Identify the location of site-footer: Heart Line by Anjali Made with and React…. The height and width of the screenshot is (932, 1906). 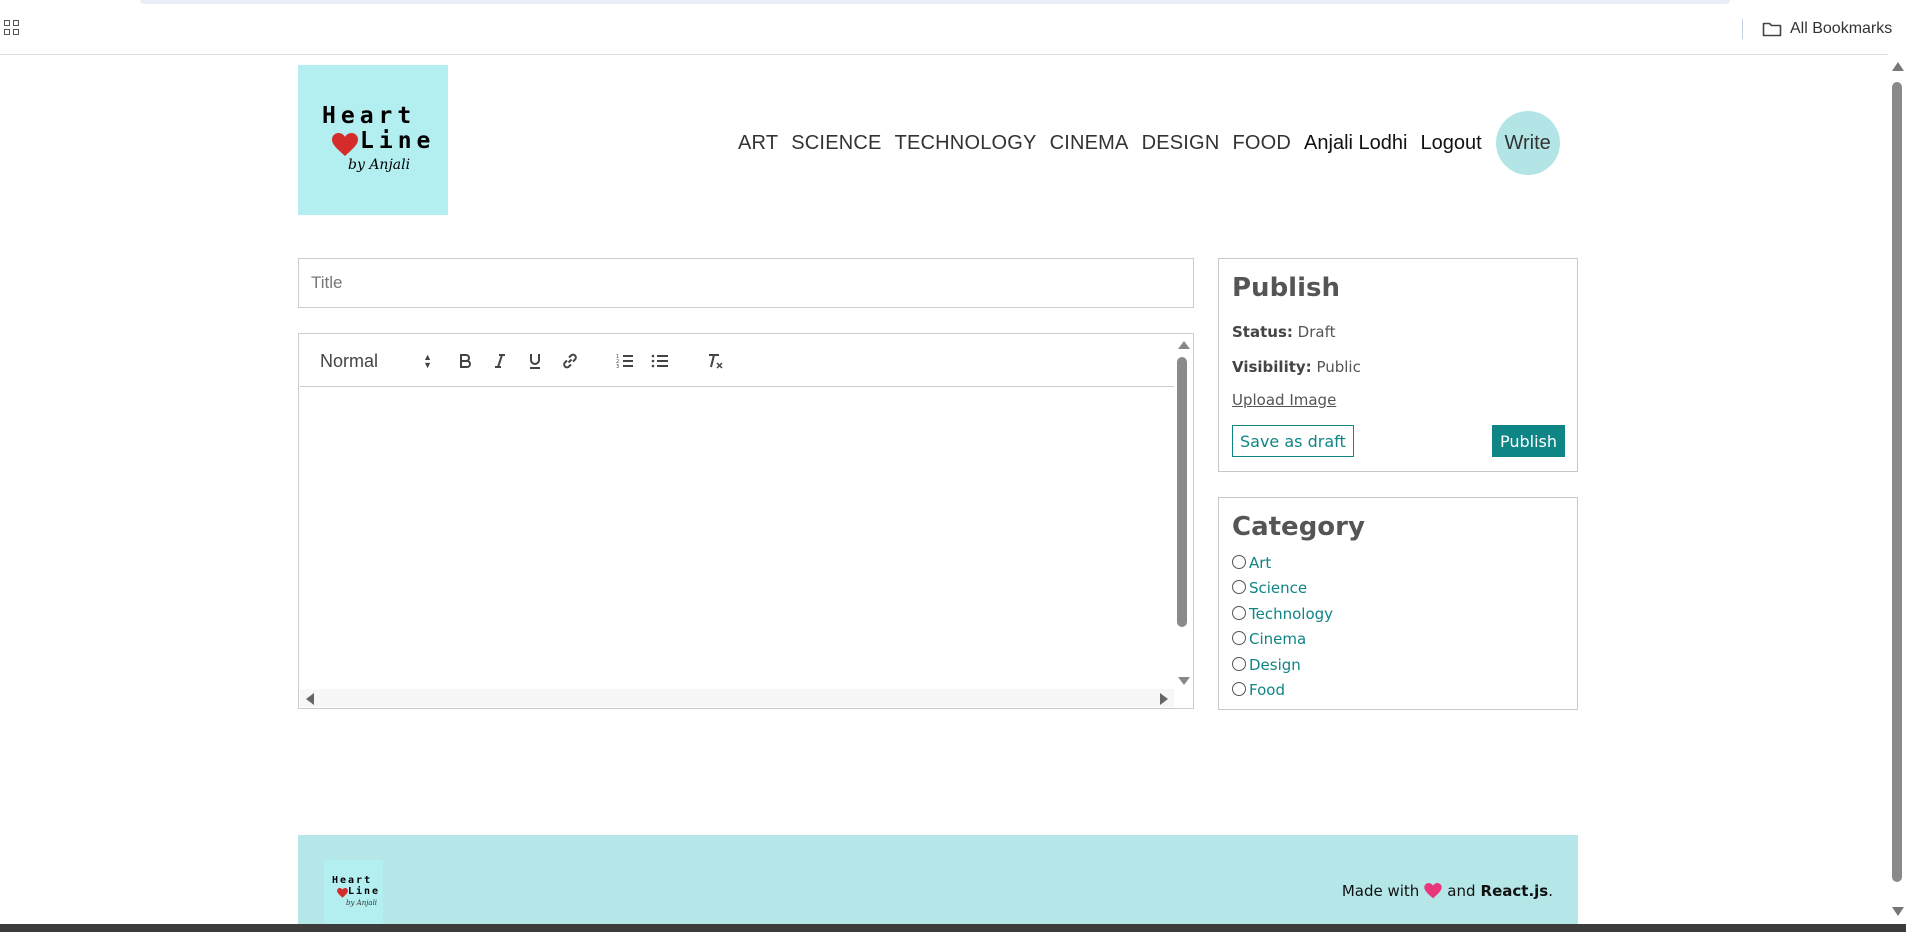
(938, 879).